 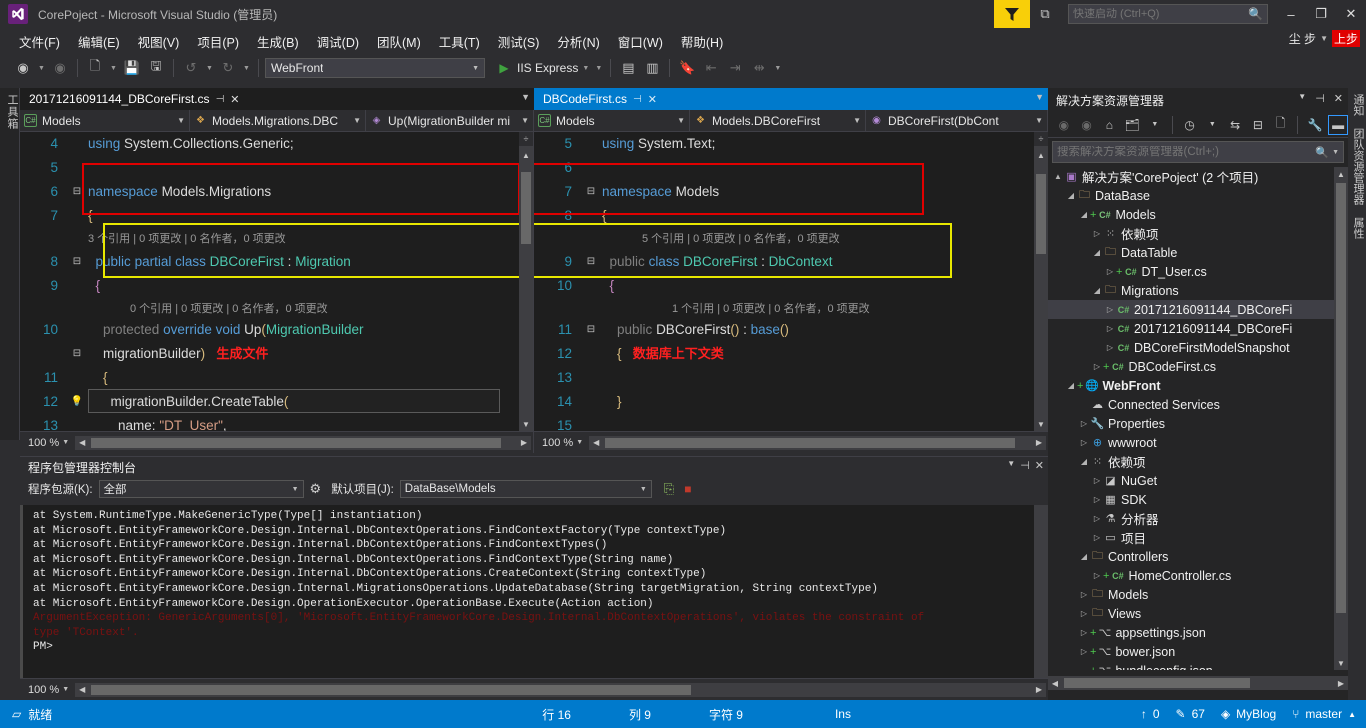 What do you see at coordinates (1186, 152) in the screenshot?
I see `solution-search-input` at bounding box center [1186, 152].